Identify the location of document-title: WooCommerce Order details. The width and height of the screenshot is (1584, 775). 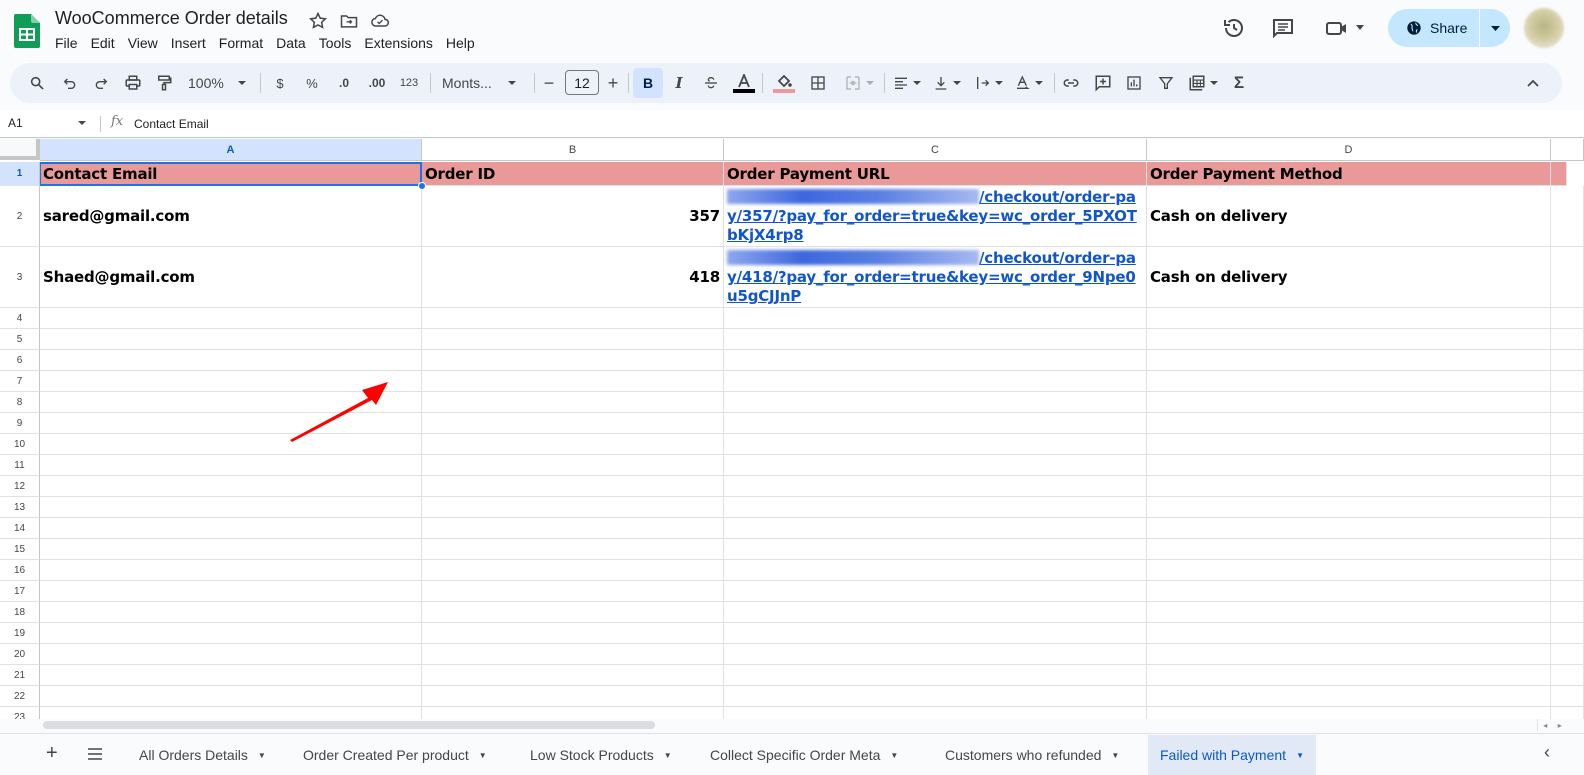
(171, 18).